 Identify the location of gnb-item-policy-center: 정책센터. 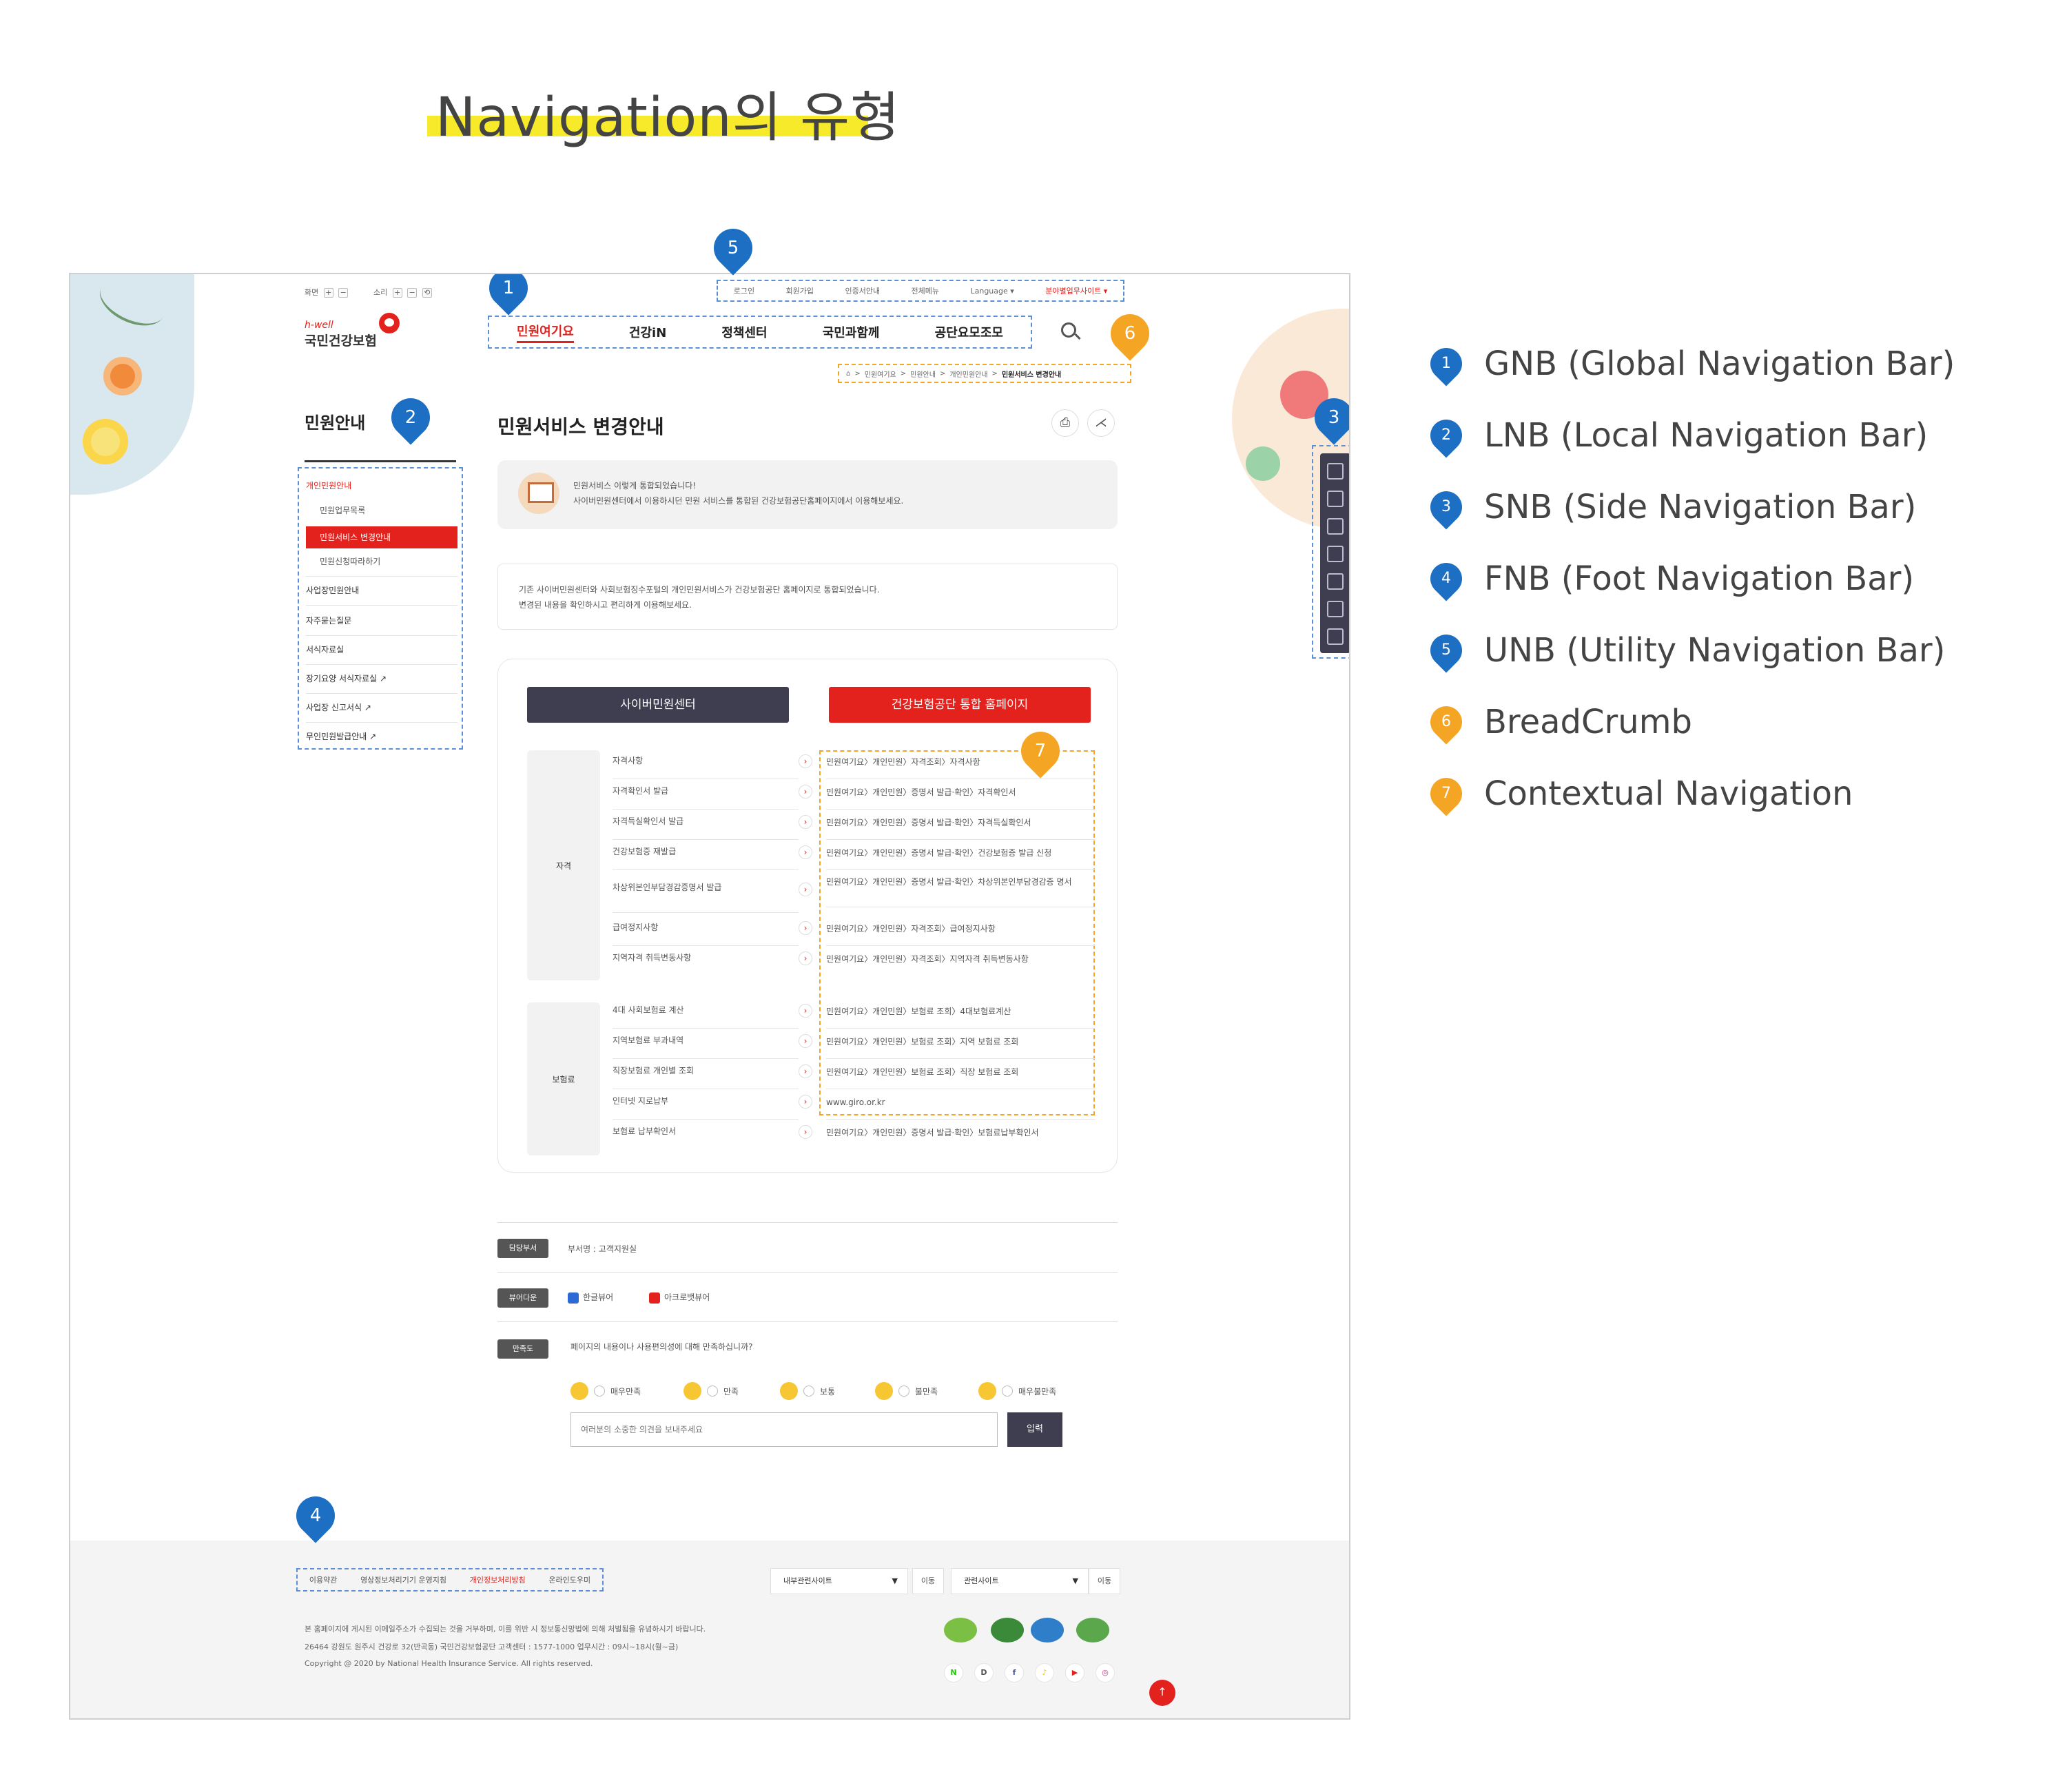
(744, 332).